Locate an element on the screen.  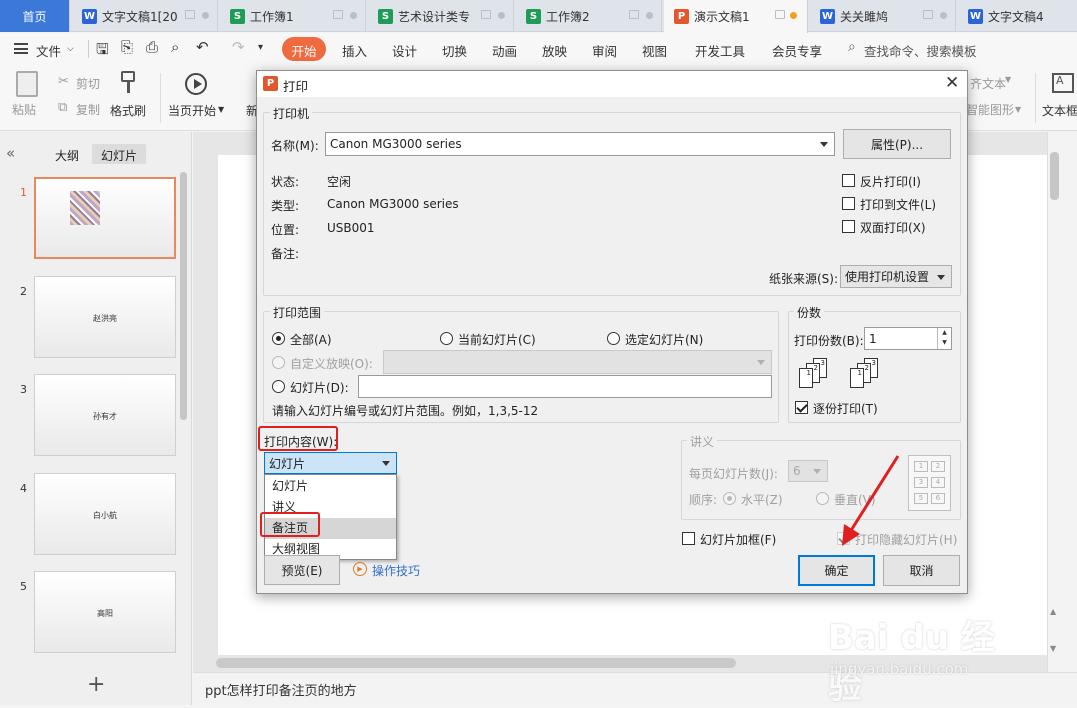
scroll-up-icon: ▲ is located at coordinates (1053, 611).